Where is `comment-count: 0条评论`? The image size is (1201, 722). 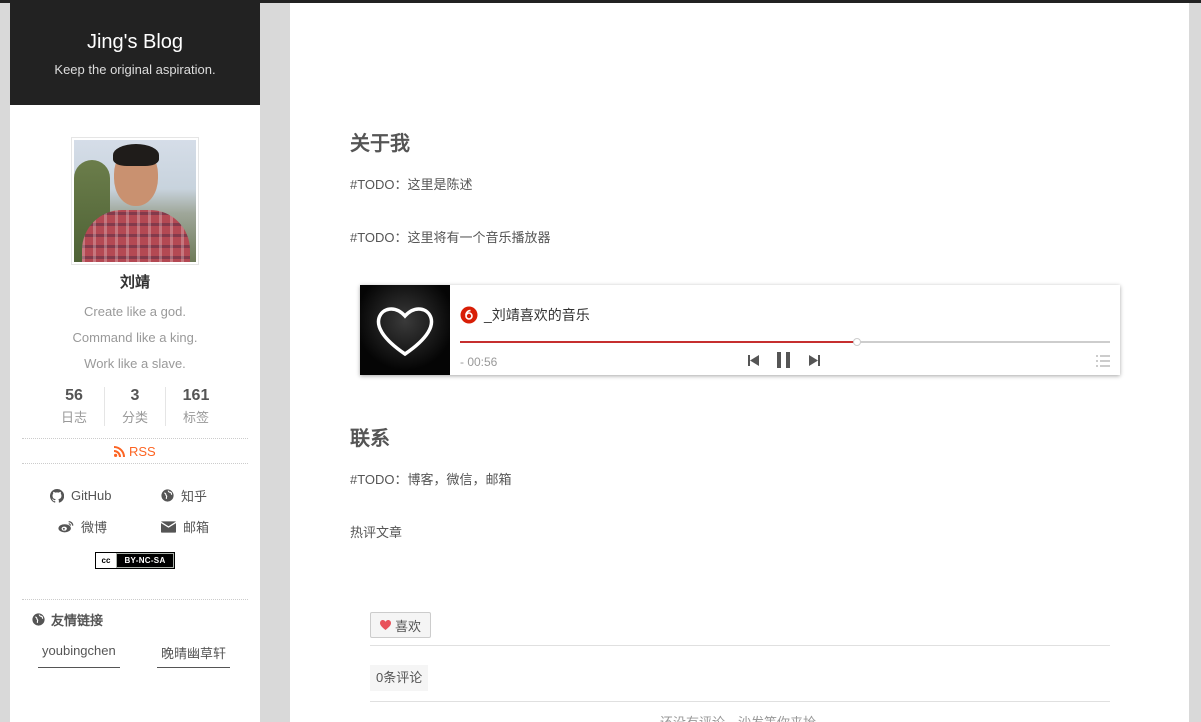
comment-count: 0条评论 is located at coordinates (399, 678).